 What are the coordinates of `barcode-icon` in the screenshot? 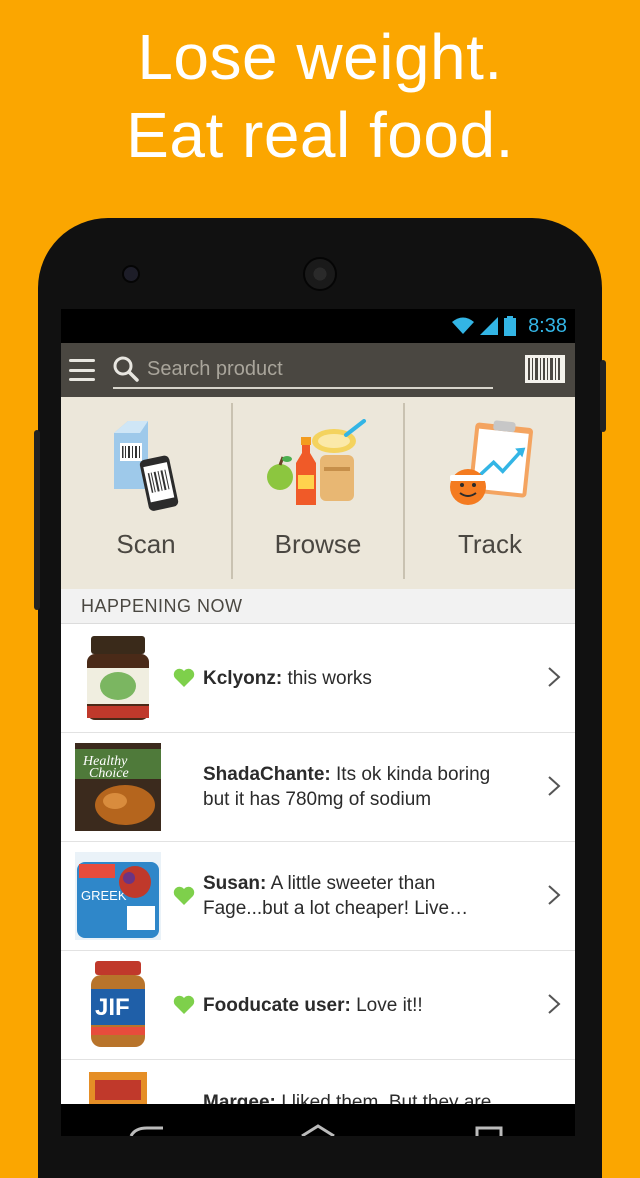 It's located at (545, 369).